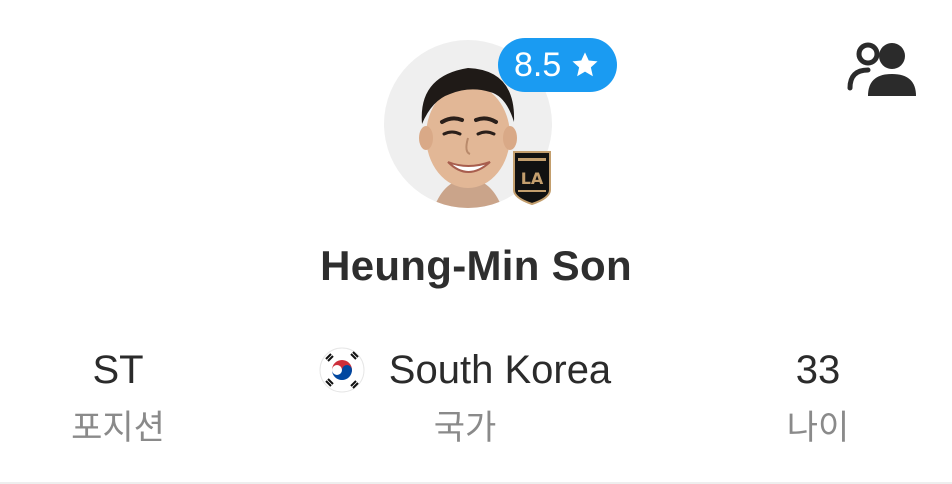  I want to click on south-korea-flag-icon, so click(342, 370).